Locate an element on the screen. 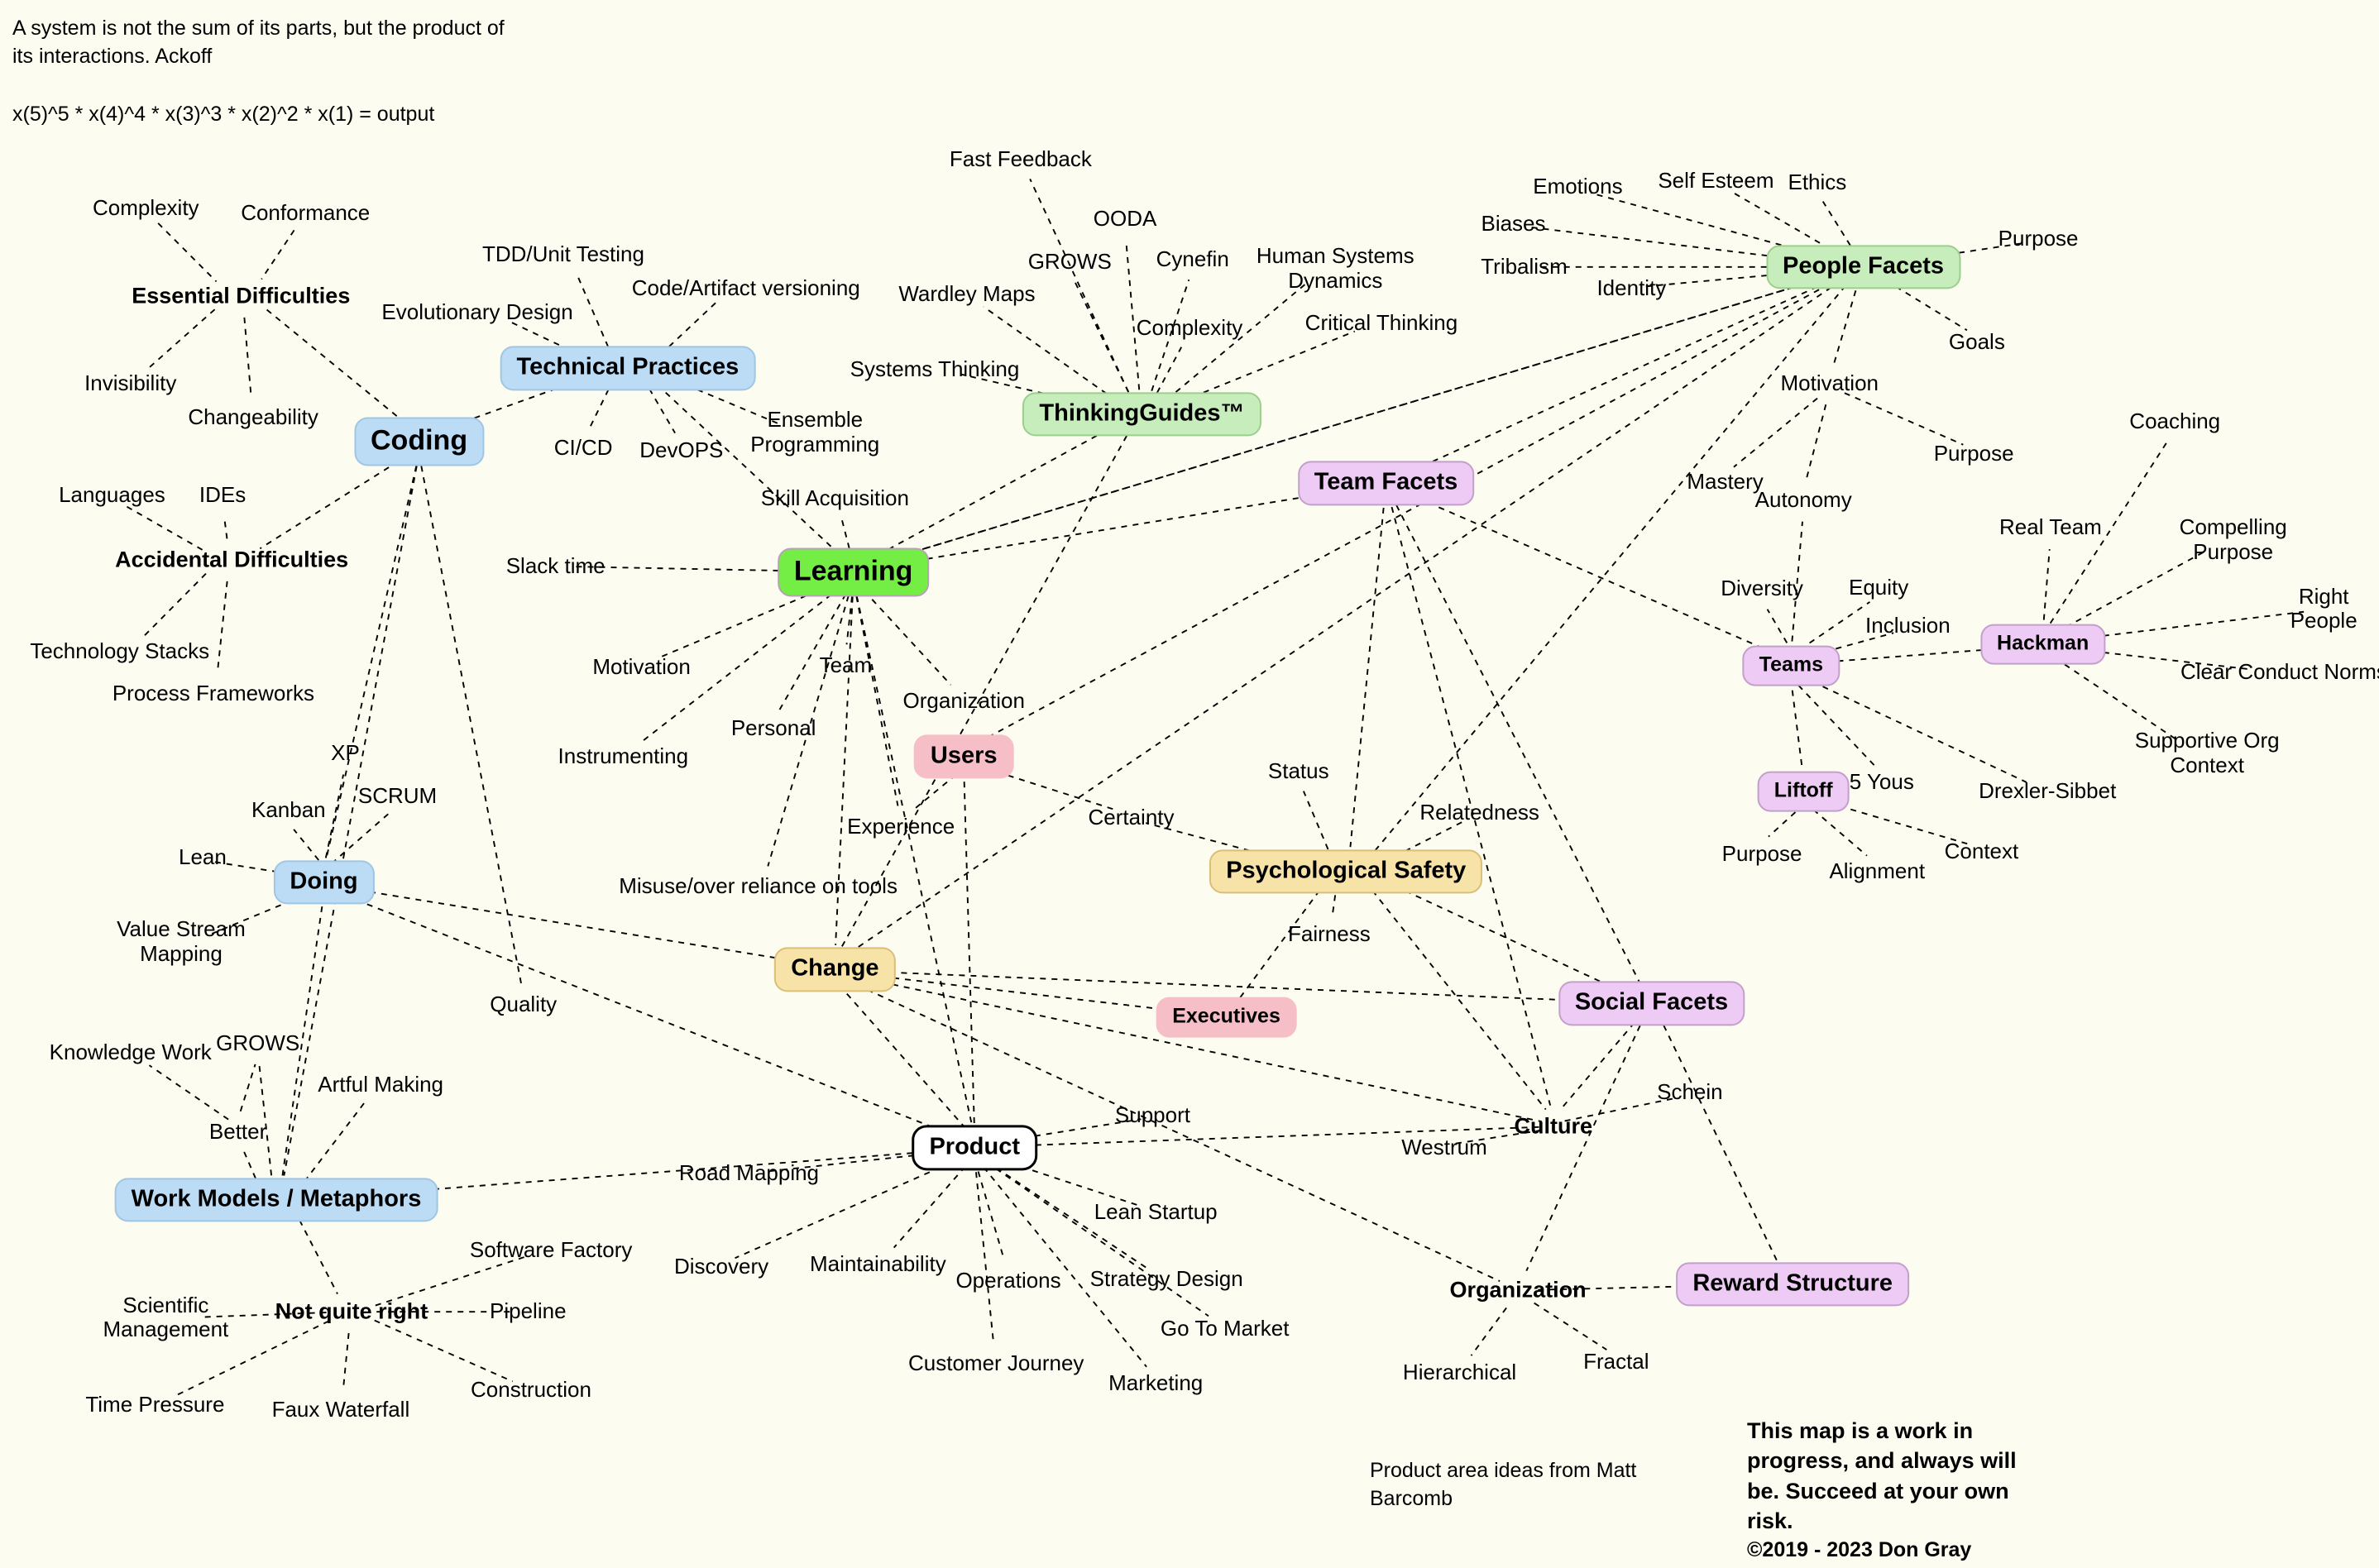 The image size is (2379, 1568). node-go_to_market: Go To Market is located at coordinates (1225, 1328).